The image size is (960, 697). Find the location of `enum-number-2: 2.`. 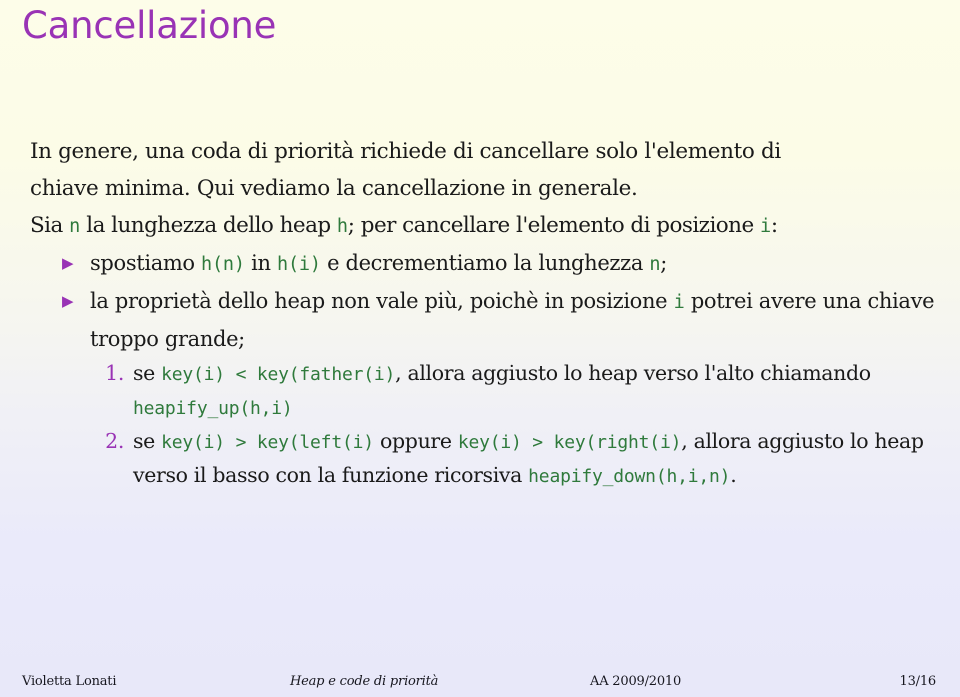

enum-number-2: 2. is located at coordinates (114, 441).